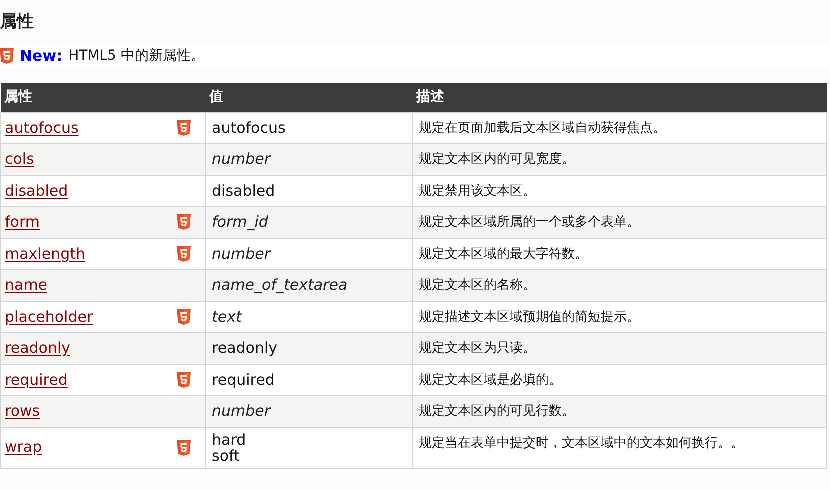 The width and height of the screenshot is (830, 490). Describe the element at coordinates (477, 348) in the screenshot. I see `description-text: 规定文本区为只读。` at that location.